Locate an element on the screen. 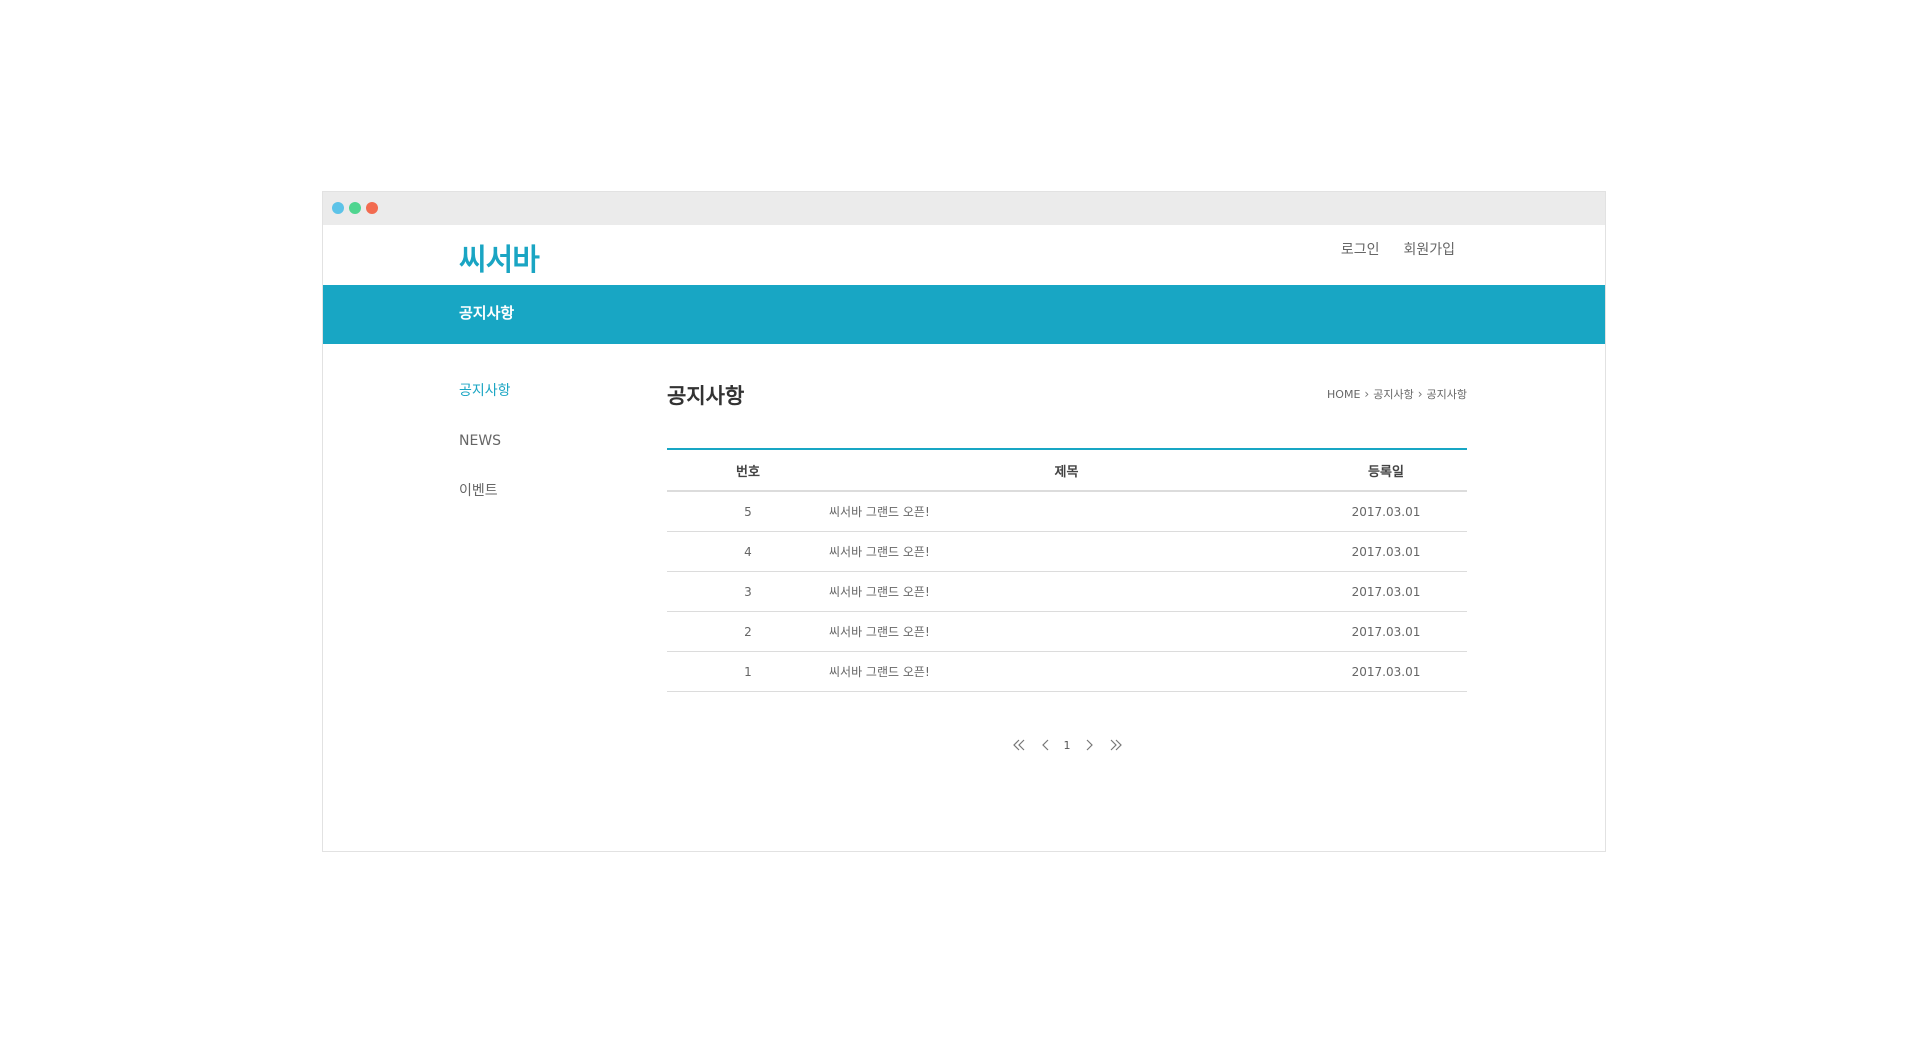 This screenshot has width=1920, height=1040. login-link: 로그인 is located at coordinates (1360, 249).